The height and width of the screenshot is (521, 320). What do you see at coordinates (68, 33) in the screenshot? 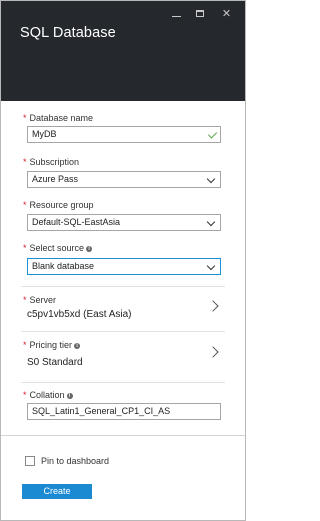
I see `blade-title: SQL Database` at bounding box center [68, 33].